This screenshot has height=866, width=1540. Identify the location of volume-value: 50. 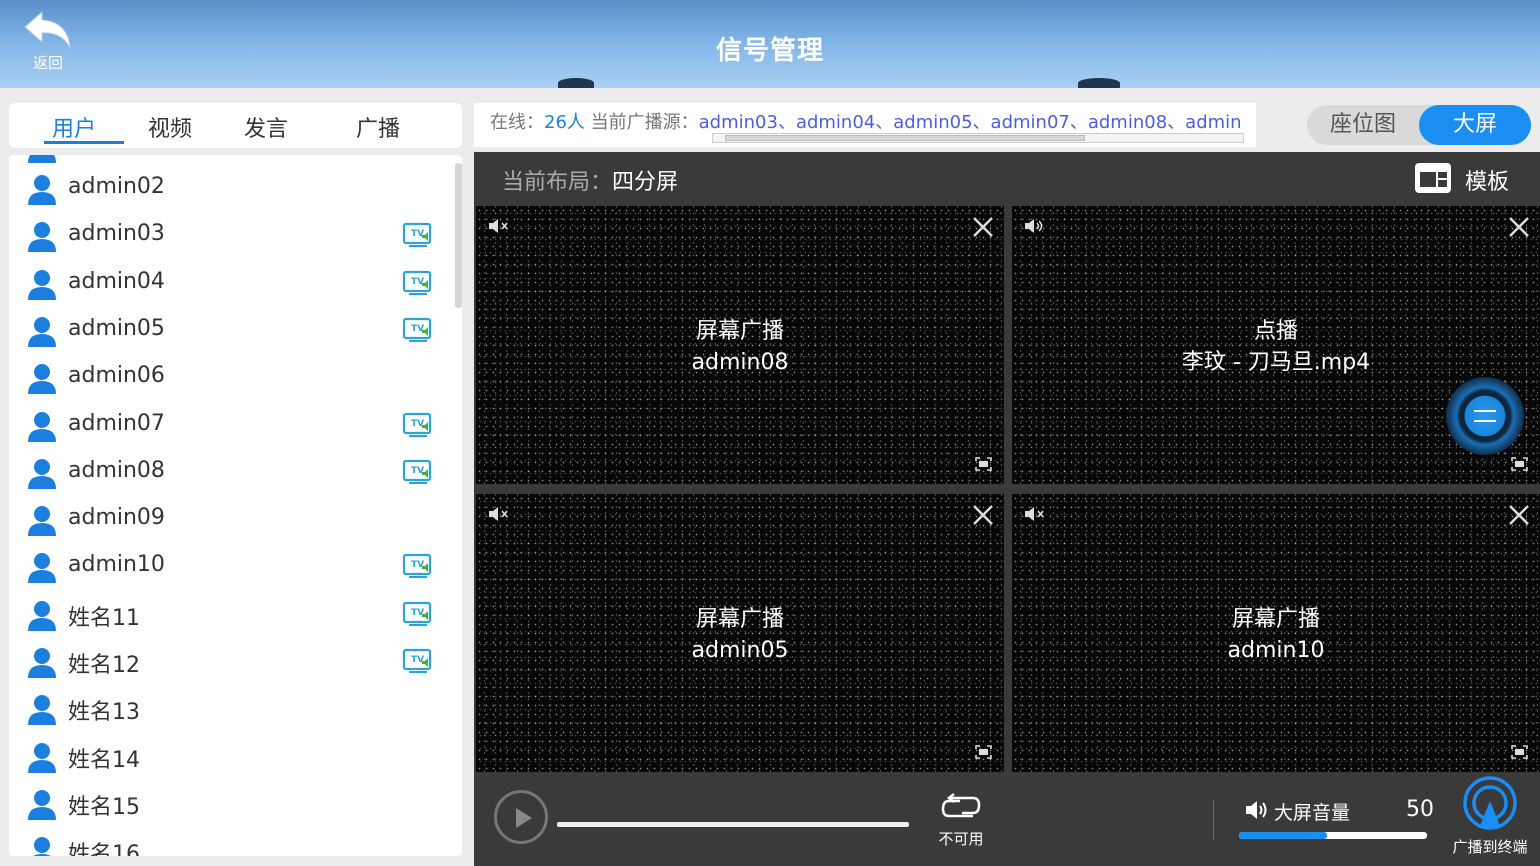
(1420, 809).